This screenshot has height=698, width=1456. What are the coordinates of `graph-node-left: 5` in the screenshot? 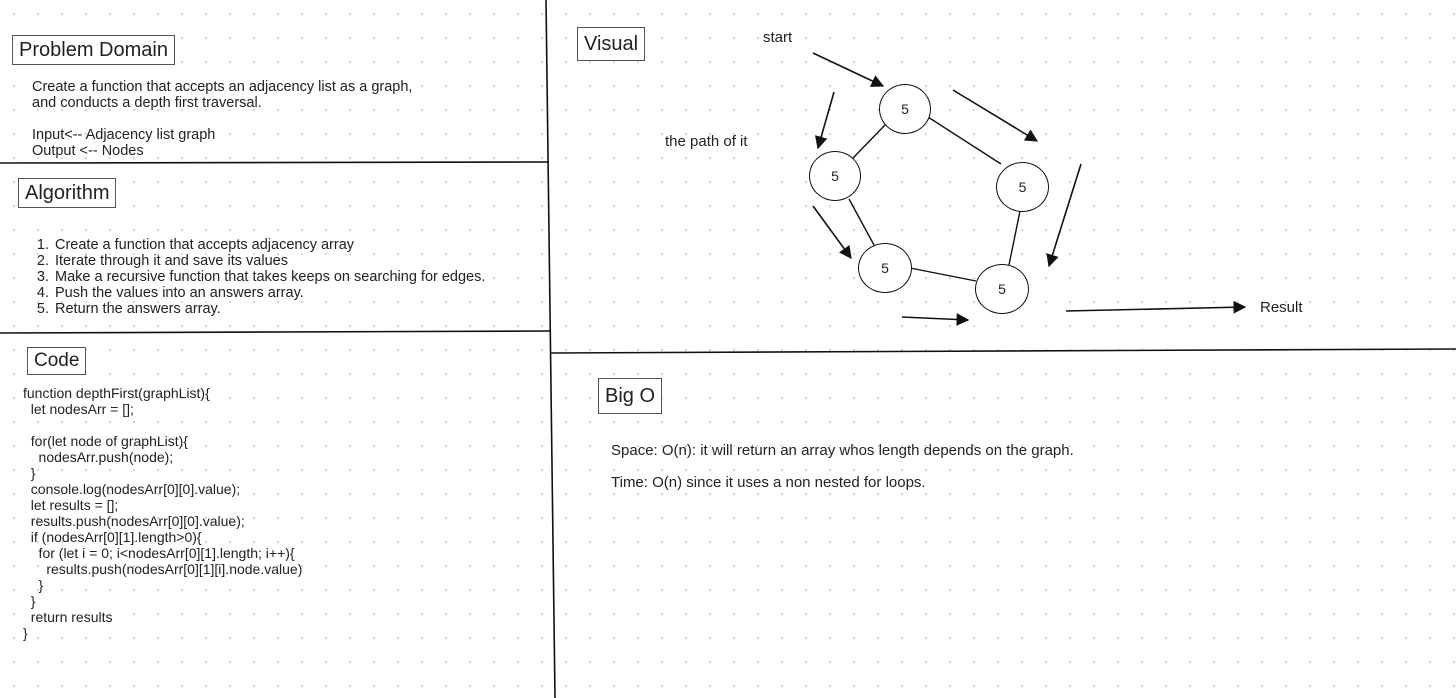 It's located at (835, 176).